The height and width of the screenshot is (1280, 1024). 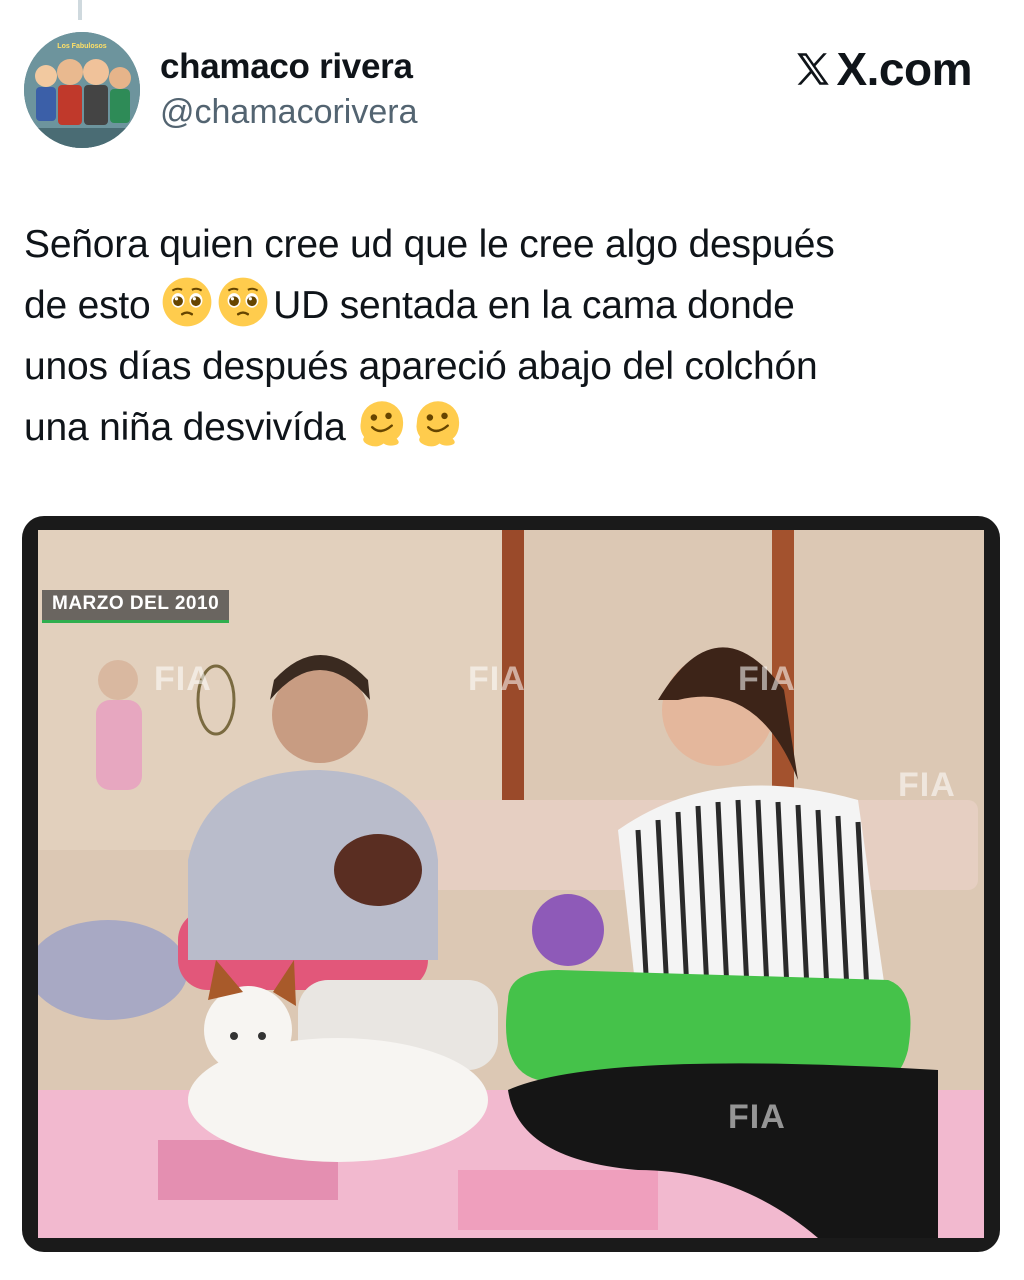 I want to click on tweet-text-line-4-start: una niña desvivída, so click(x=190, y=427).